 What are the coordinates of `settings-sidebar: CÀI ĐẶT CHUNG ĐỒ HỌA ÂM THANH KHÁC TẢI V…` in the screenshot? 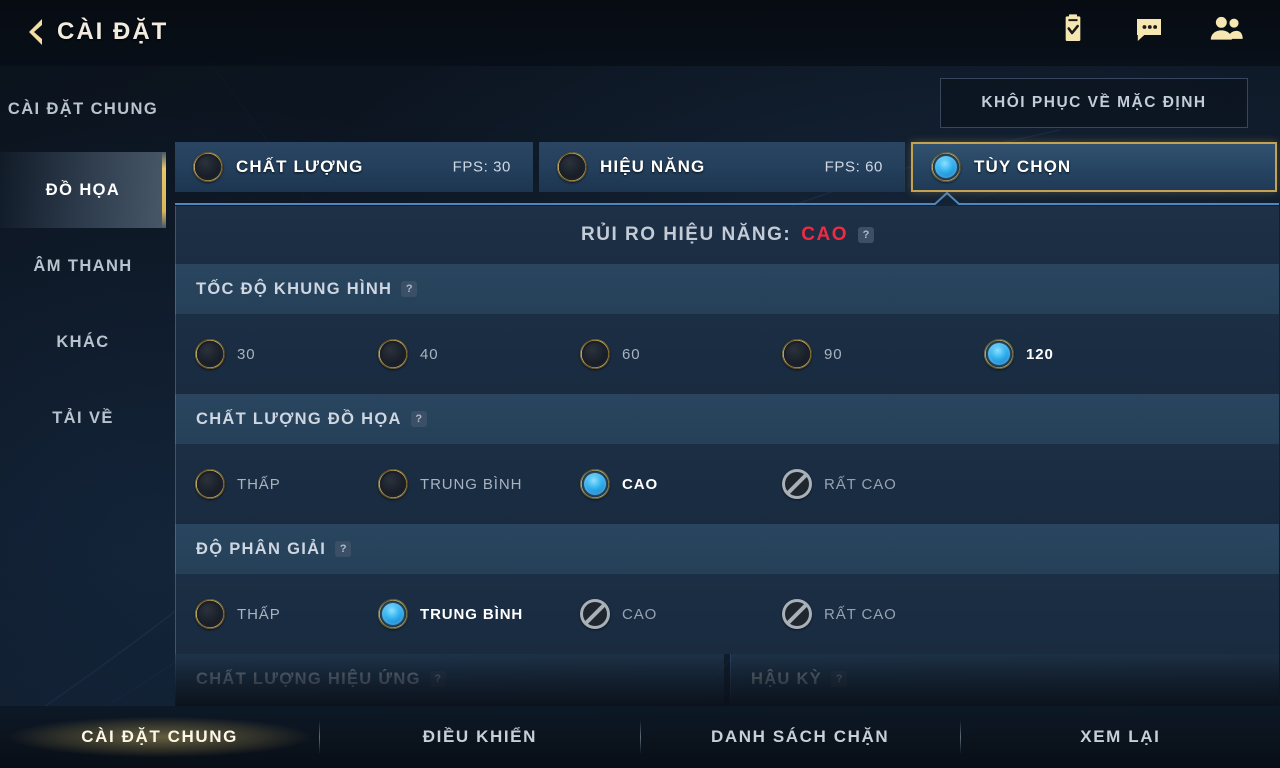 It's located at (83, 386).